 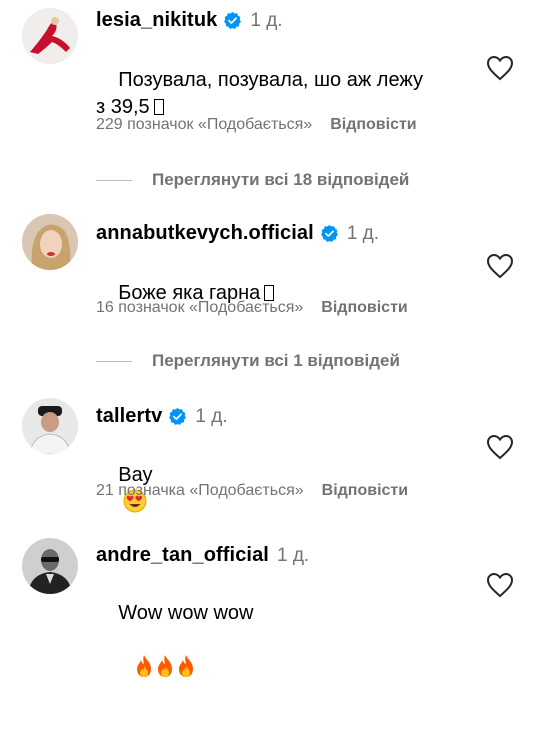 I want to click on username: lesia_nikituk, so click(x=156, y=20).